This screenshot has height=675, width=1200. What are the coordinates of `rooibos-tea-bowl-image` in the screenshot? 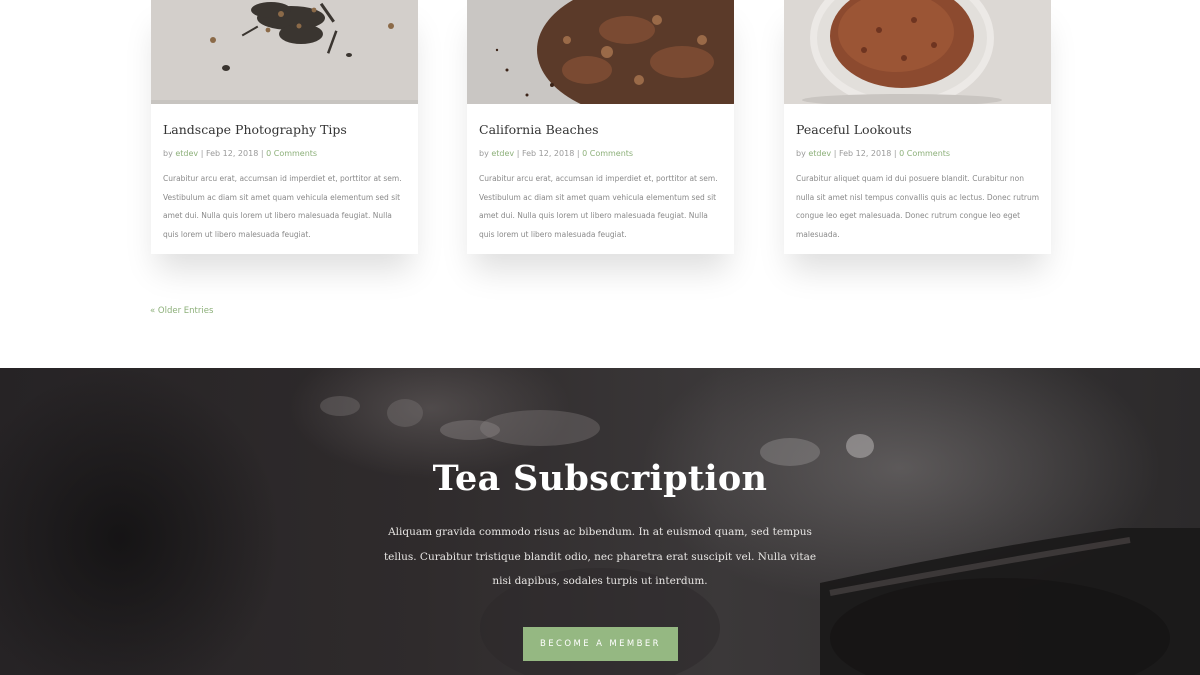 It's located at (917, 52).